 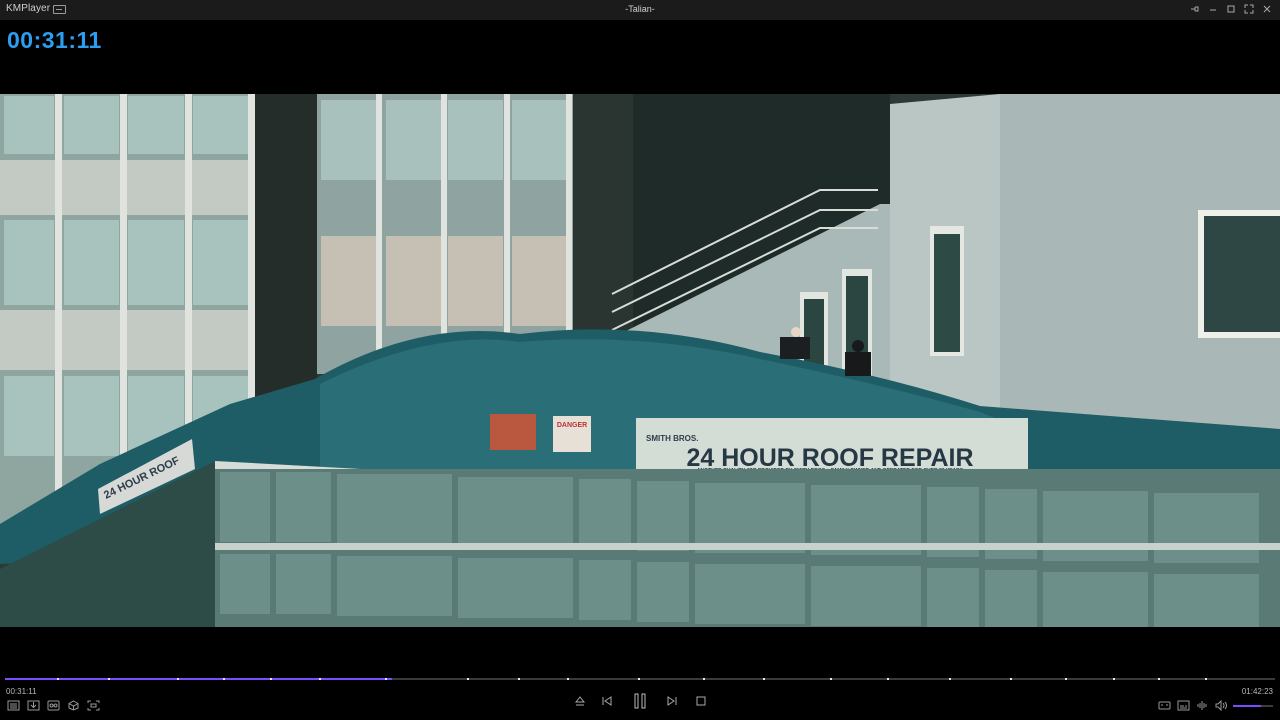 What do you see at coordinates (1193, 705) in the screenshot?
I see `right-toolbar` at bounding box center [1193, 705].